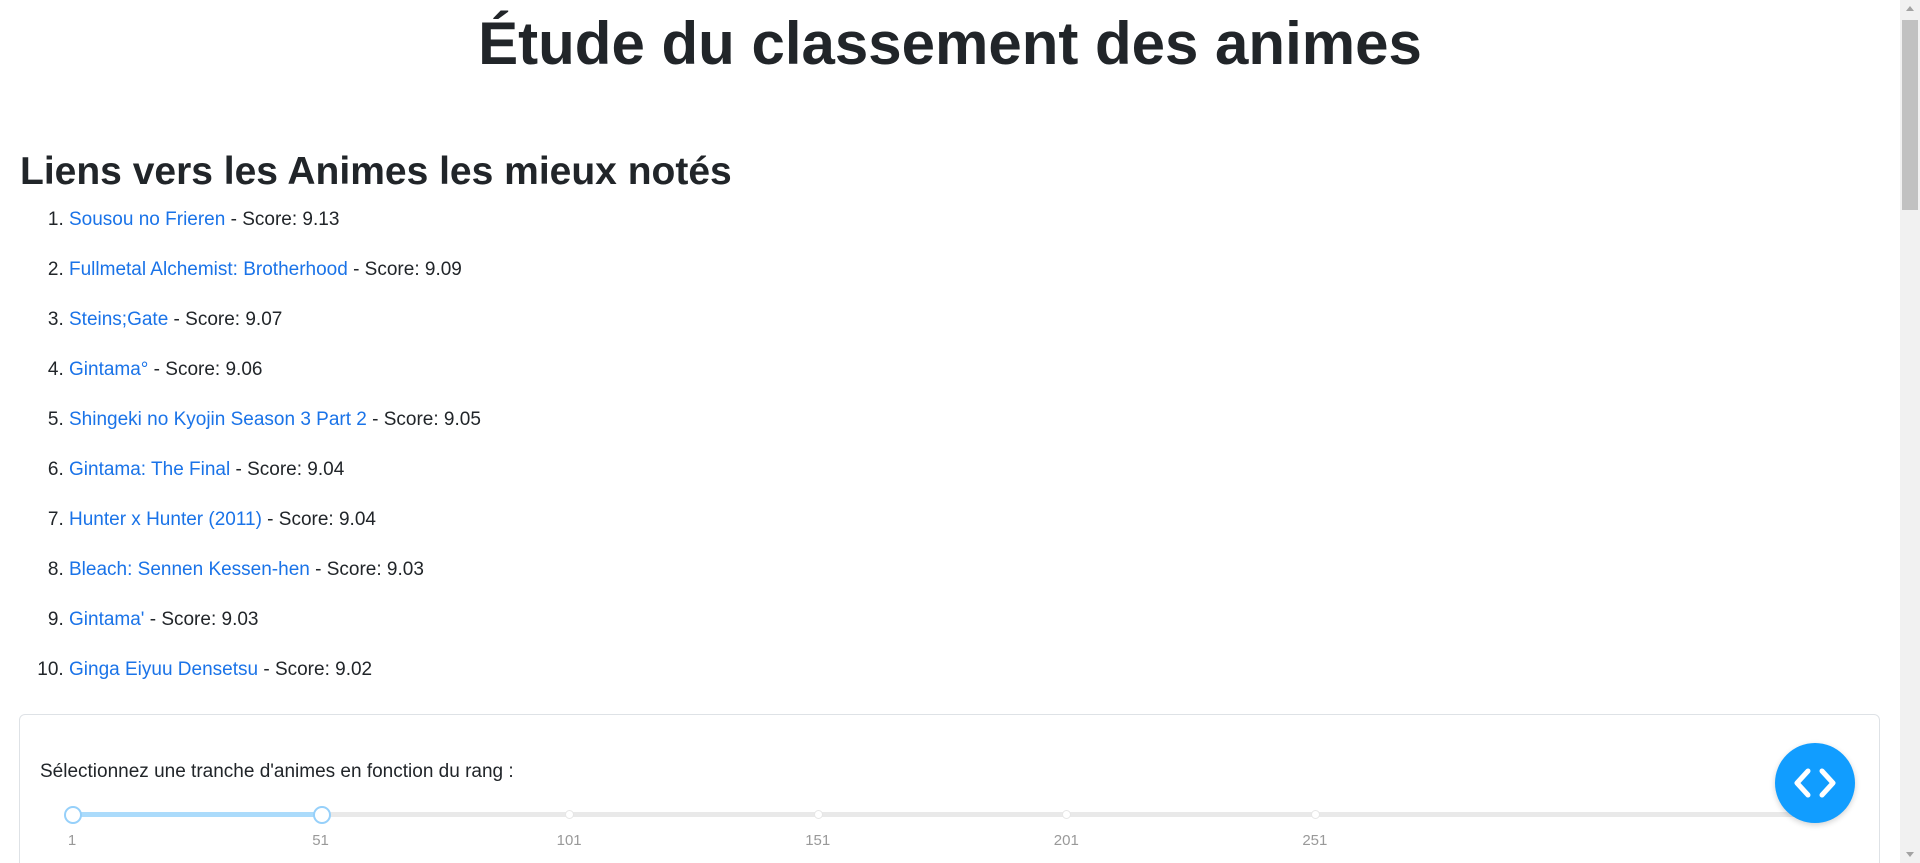  What do you see at coordinates (942, 814) in the screenshot?
I see `range-slider-rail` at bounding box center [942, 814].